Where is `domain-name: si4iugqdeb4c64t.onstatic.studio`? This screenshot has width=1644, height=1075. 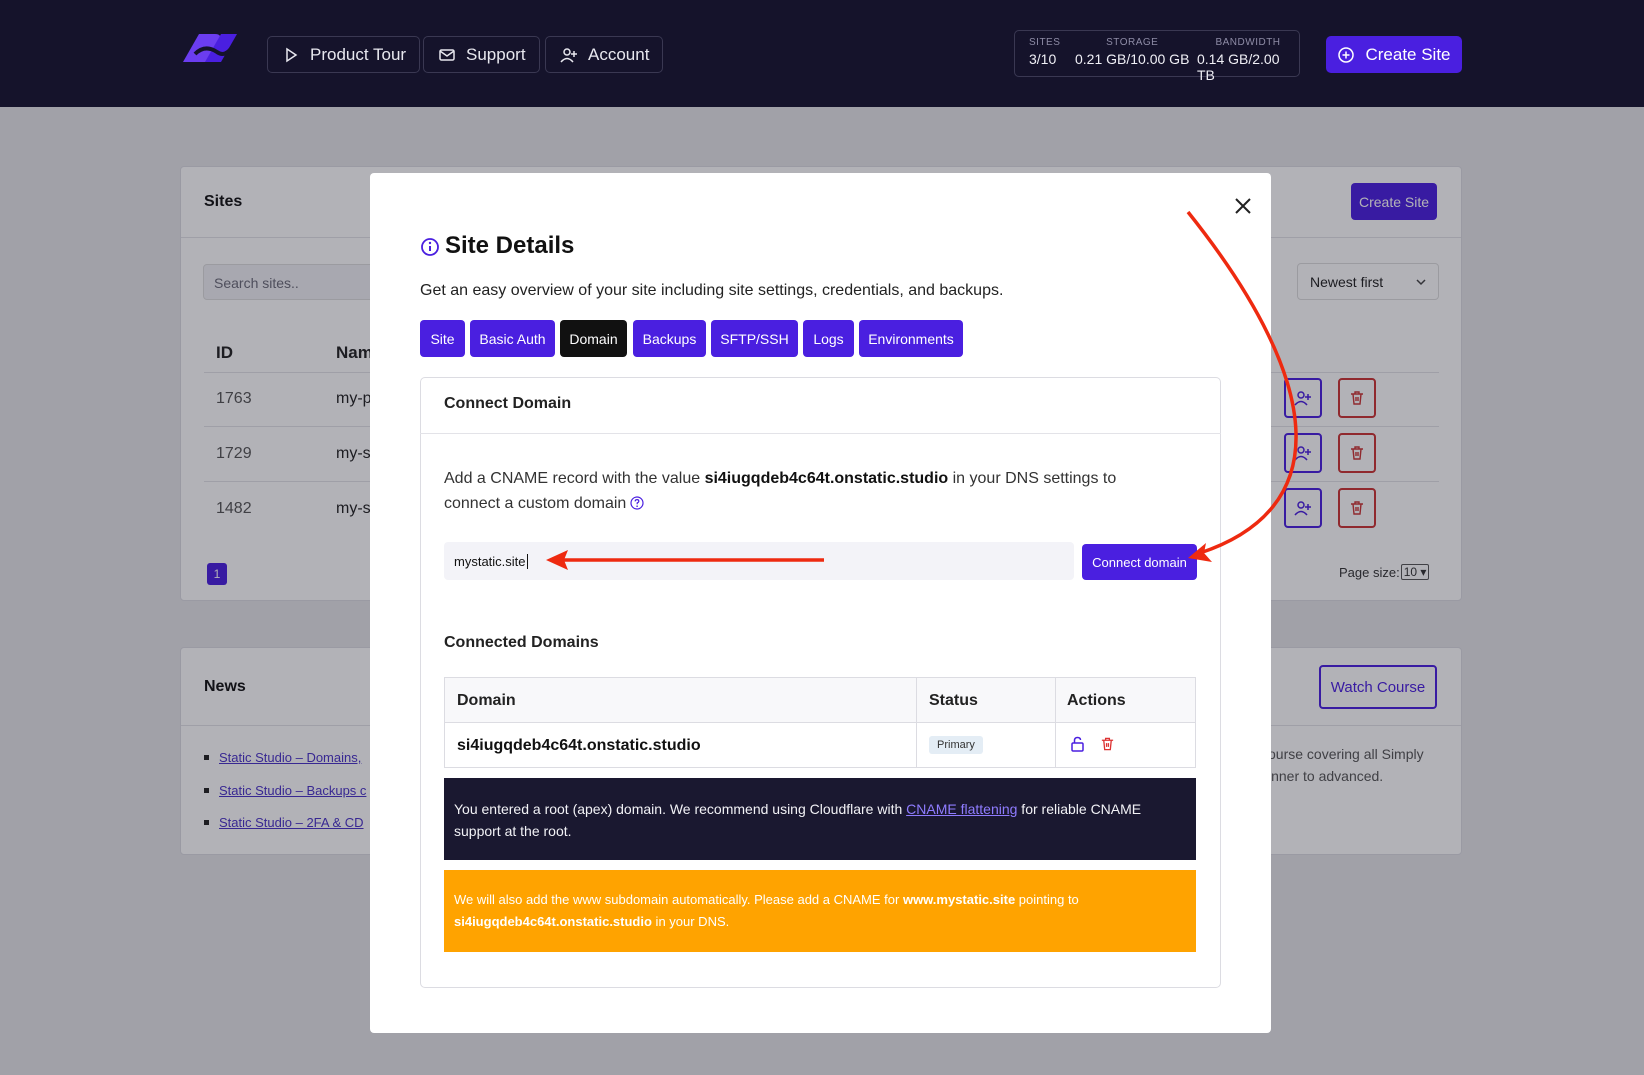 domain-name: si4iugqdeb4c64t.onstatic.studio is located at coordinates (579, 745).